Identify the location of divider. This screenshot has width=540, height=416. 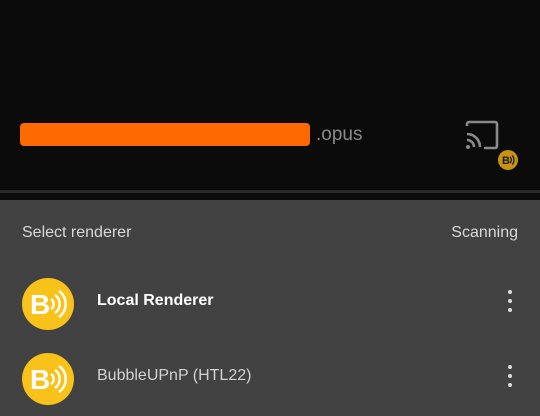
(270, 191).